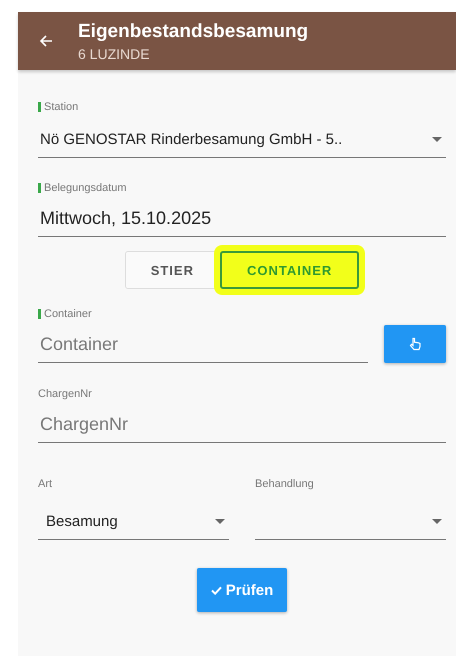  I want to click on field-label: Container, so click(68, 314).